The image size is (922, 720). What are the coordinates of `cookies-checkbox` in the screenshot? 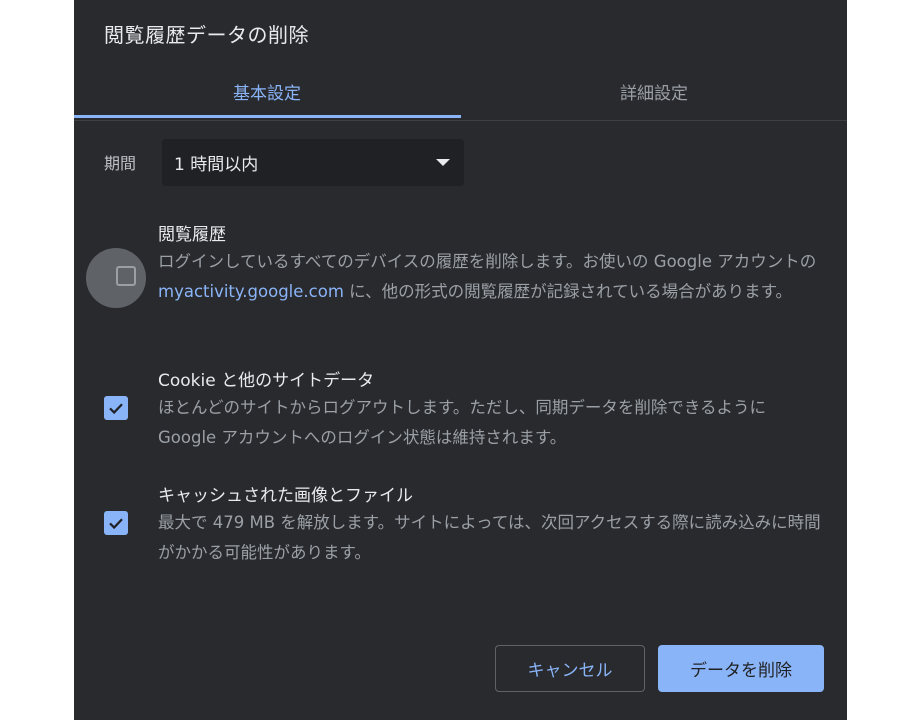 It's located at (116, 408).